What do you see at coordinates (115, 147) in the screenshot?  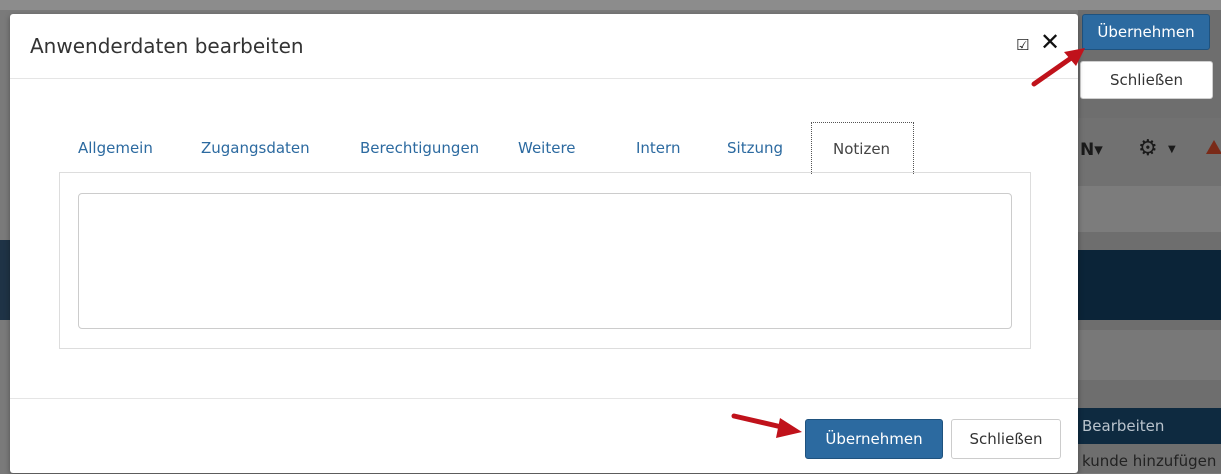 I see `tab-allgemein: Allgemein` at bounding box center [115, 147].